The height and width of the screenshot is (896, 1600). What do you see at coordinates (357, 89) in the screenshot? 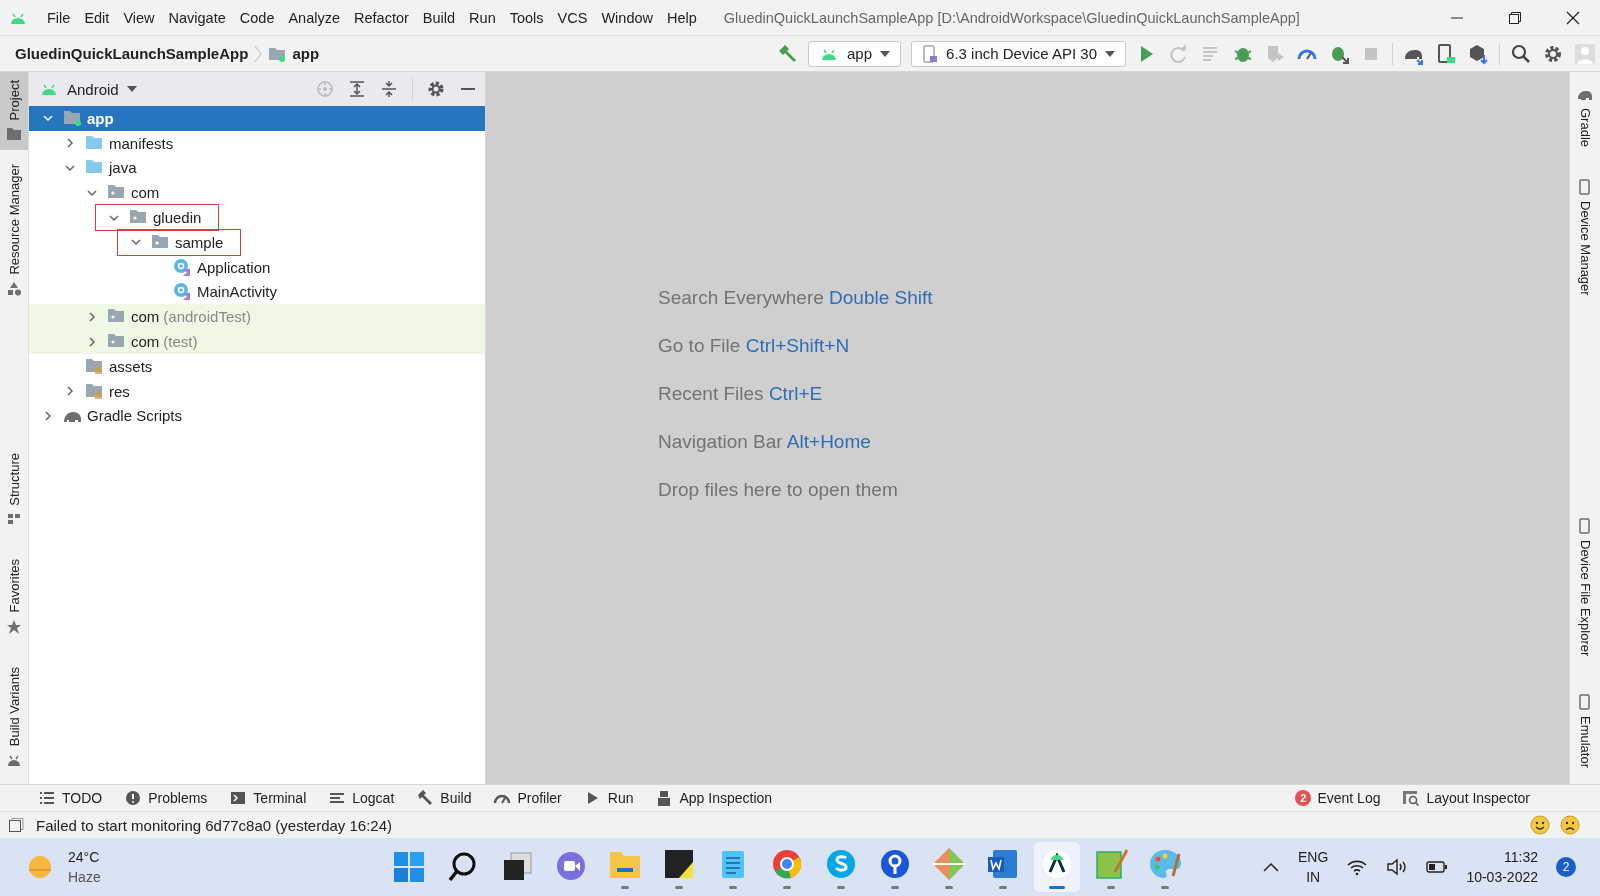
I see `expand-all-icon` at bounding box center [357, 89].